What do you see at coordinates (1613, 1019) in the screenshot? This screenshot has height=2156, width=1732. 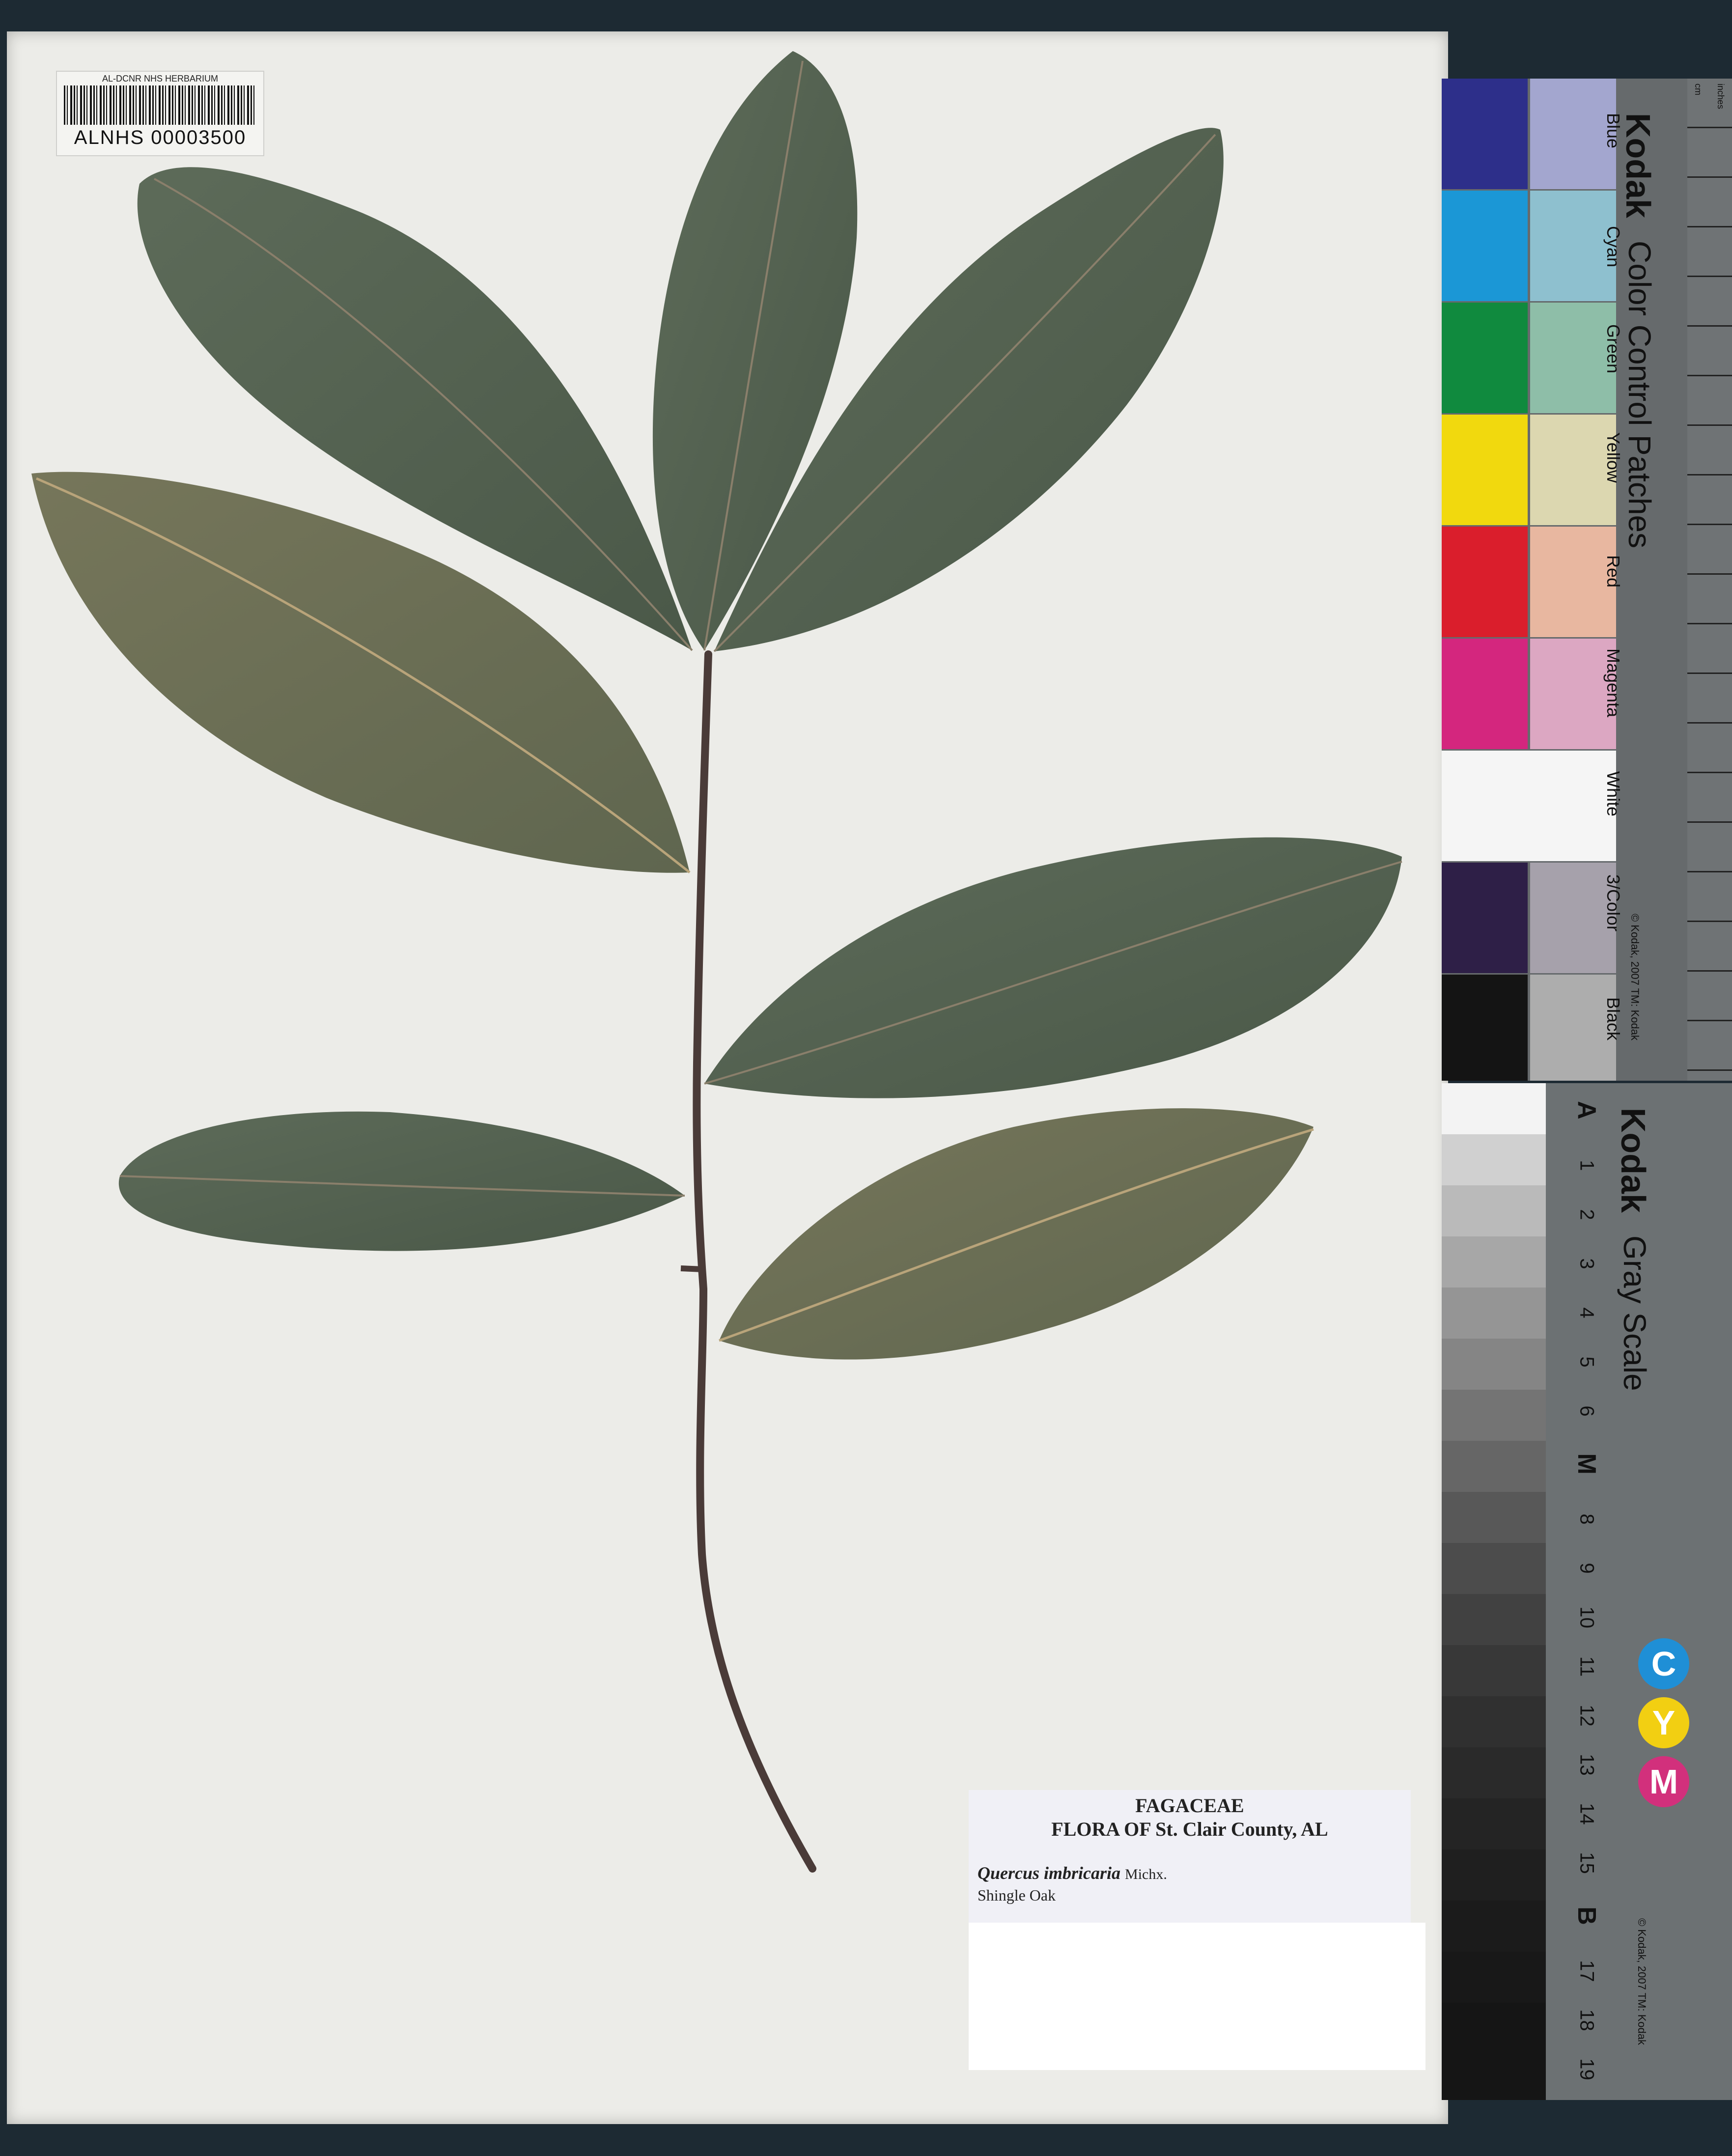 I see `patch-label: Black` at bounding box center [1613, 1019].